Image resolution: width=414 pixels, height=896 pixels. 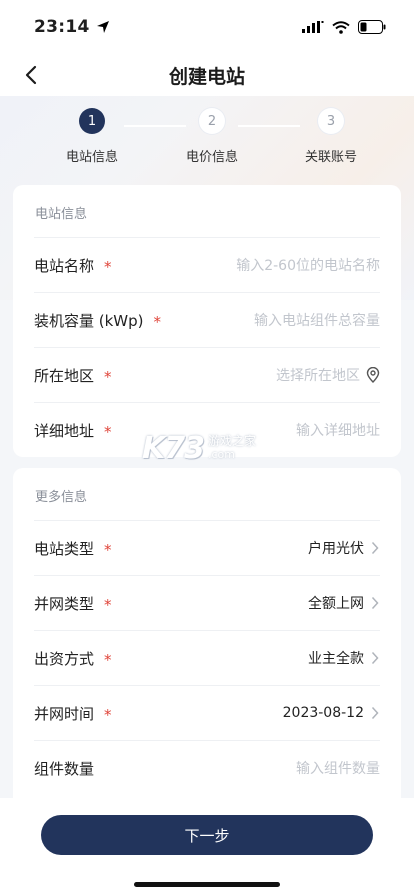 I want to click on field-right: 户用光伏, so click(x=344, y=548).